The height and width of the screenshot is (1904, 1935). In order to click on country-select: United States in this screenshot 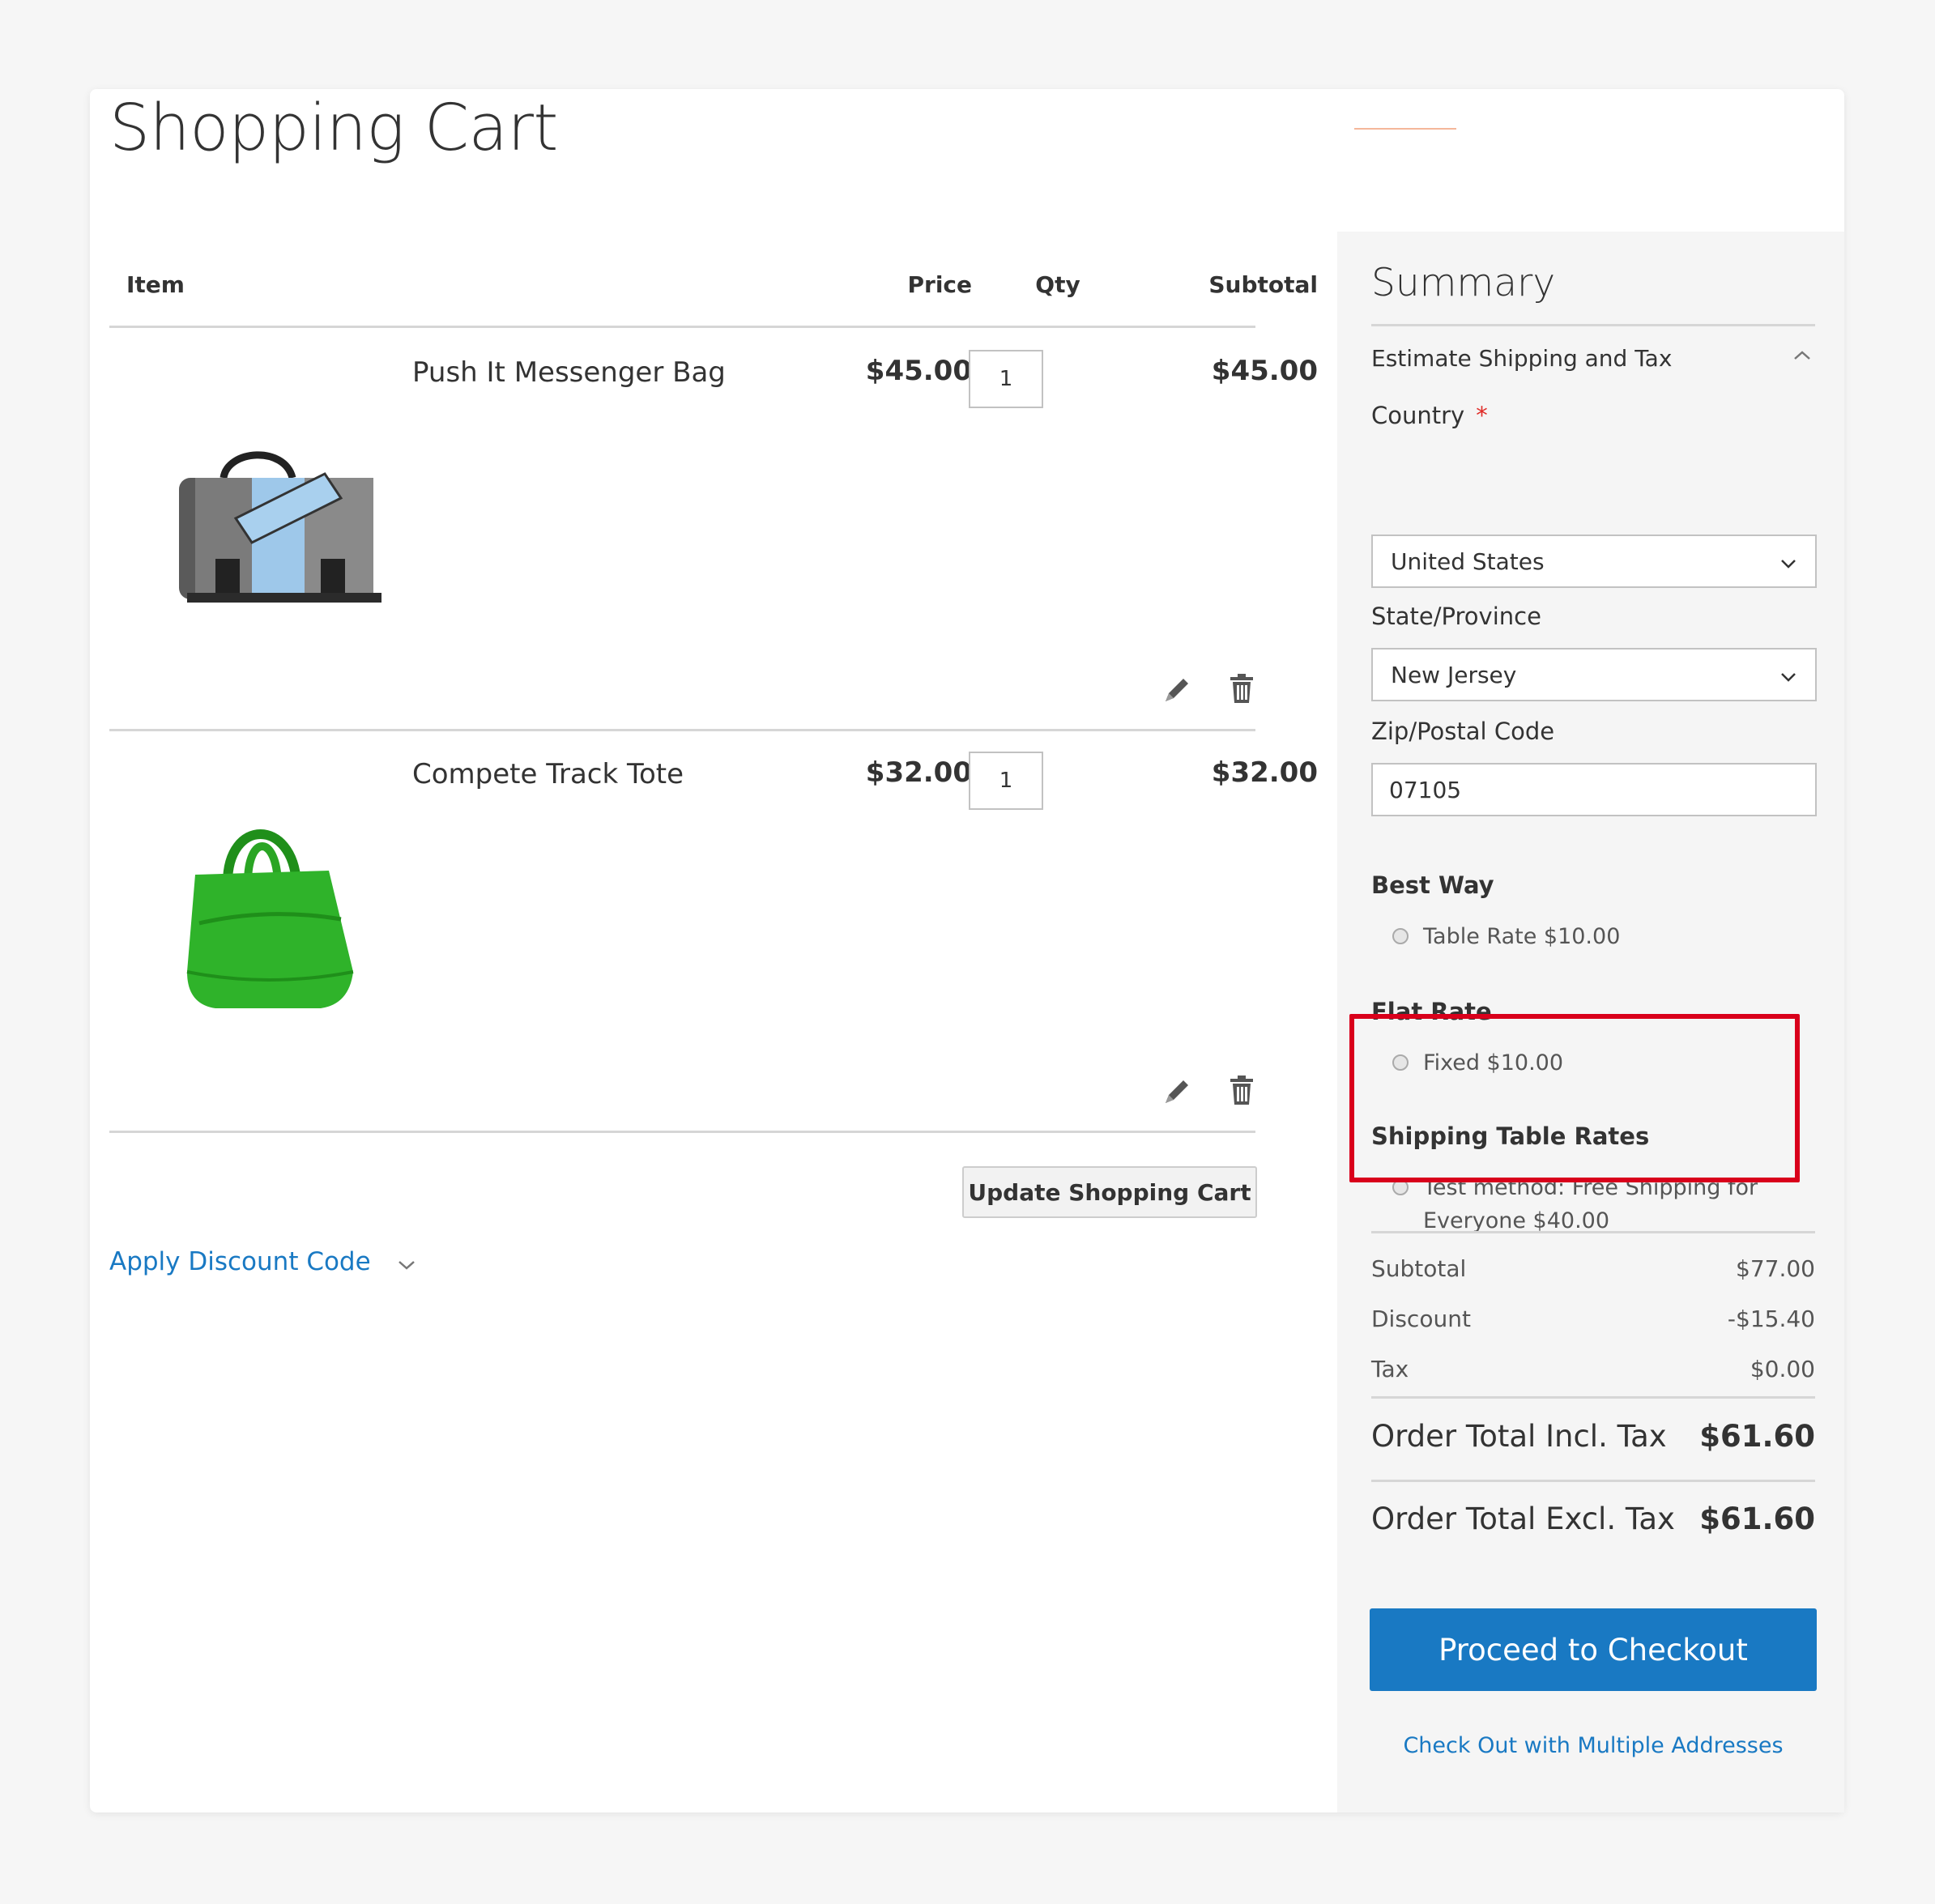, I will do `click(1594, 561)`.